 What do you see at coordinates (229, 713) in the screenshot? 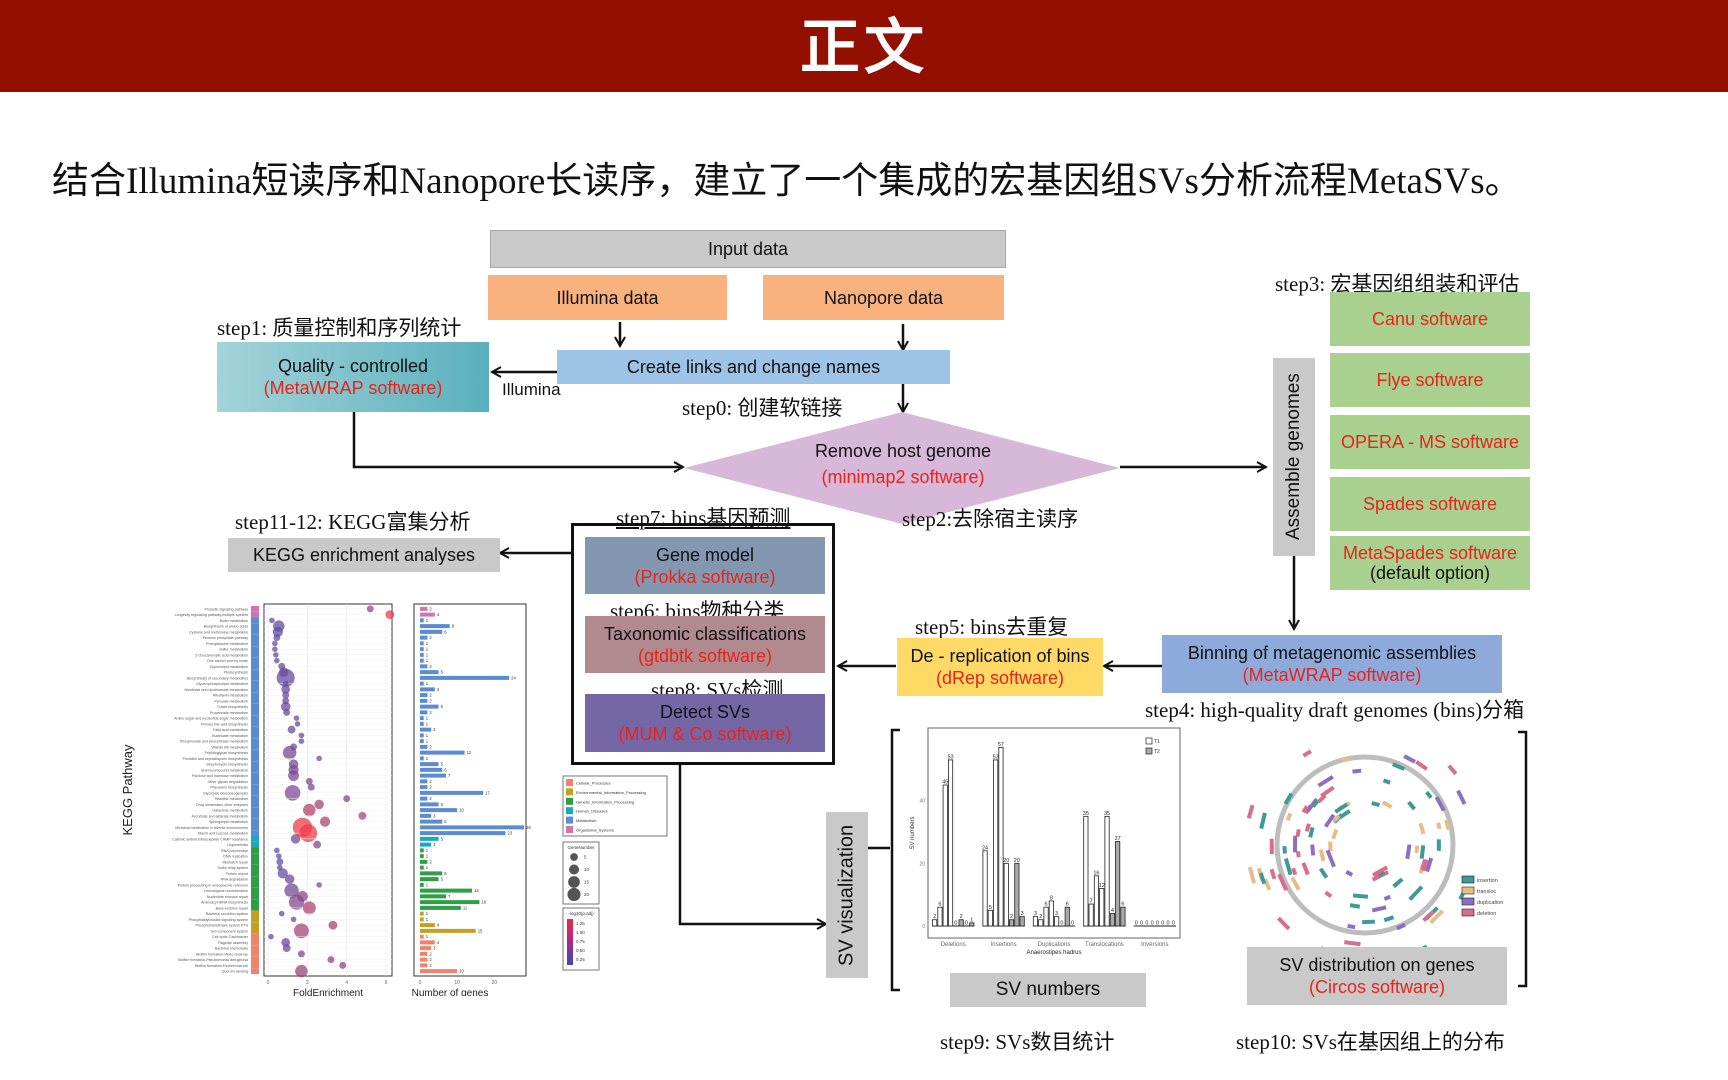
I see `kegg-pathway-label: Propanoate metabolism` at bounding box center [229, 713].